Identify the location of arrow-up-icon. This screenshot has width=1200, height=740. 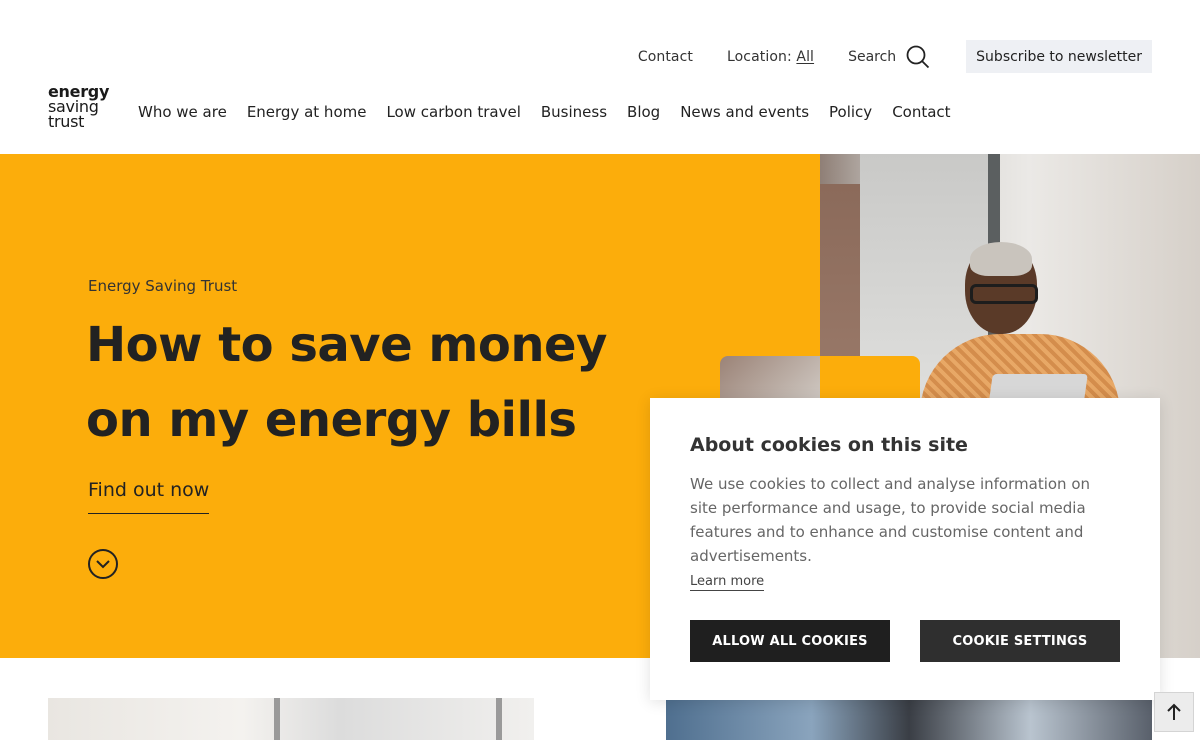
(1174, 711).